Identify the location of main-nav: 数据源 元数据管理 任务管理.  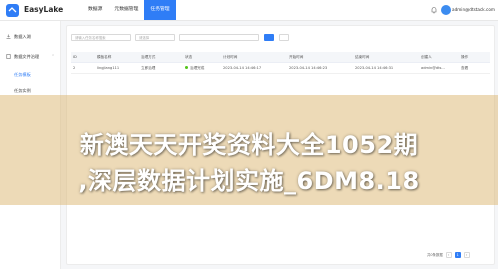
(129, 10).